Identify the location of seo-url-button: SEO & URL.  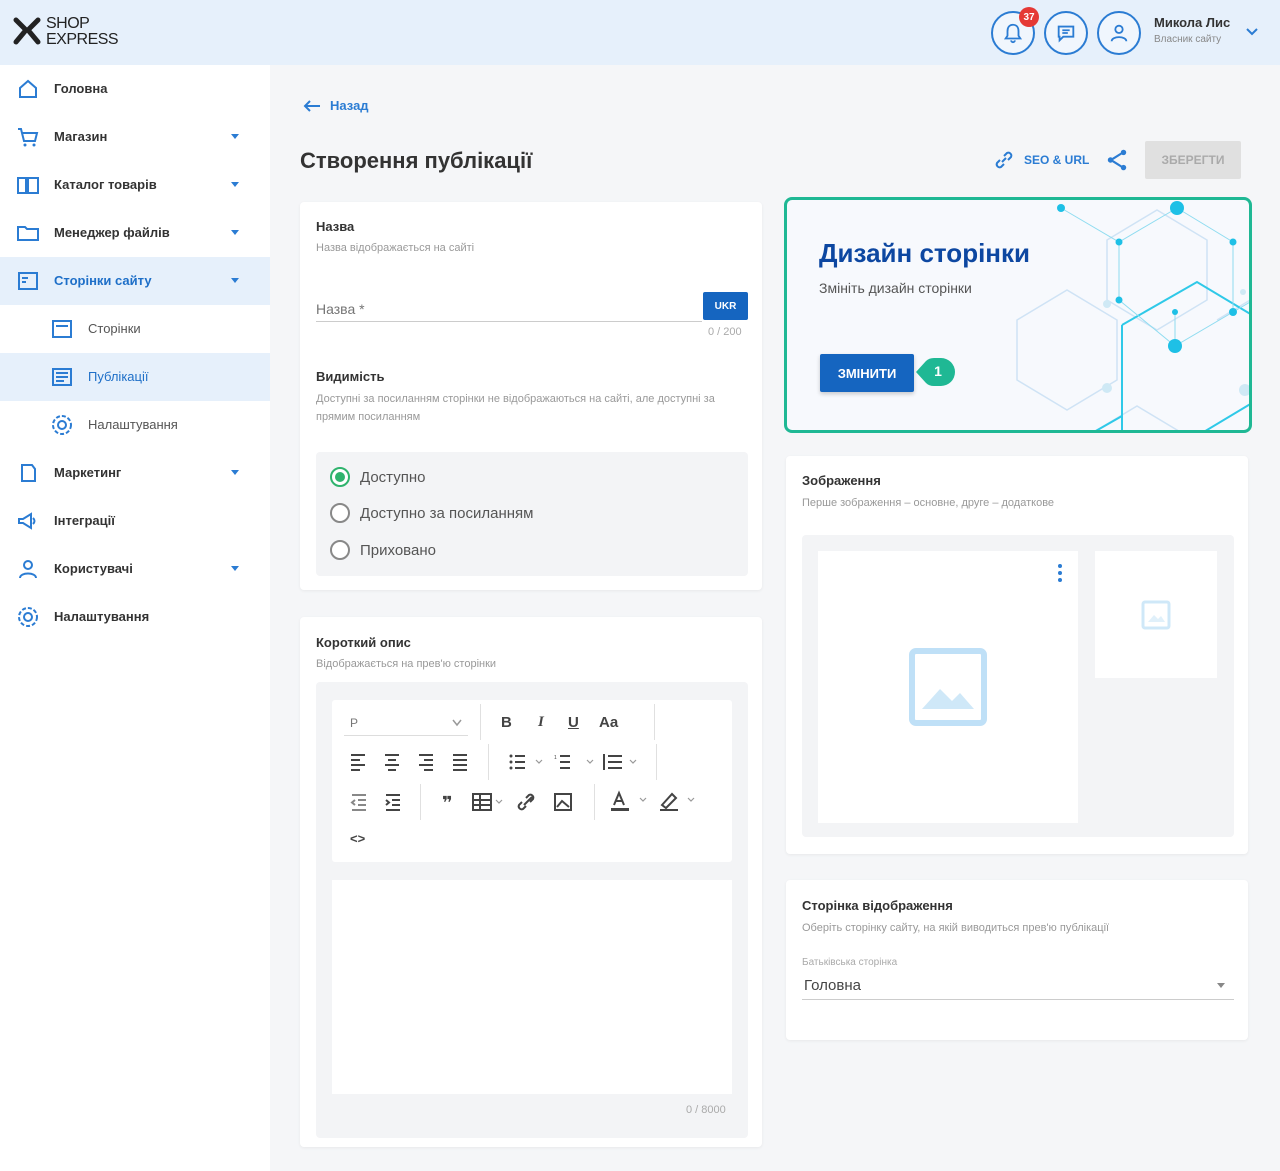
(1040, 160).